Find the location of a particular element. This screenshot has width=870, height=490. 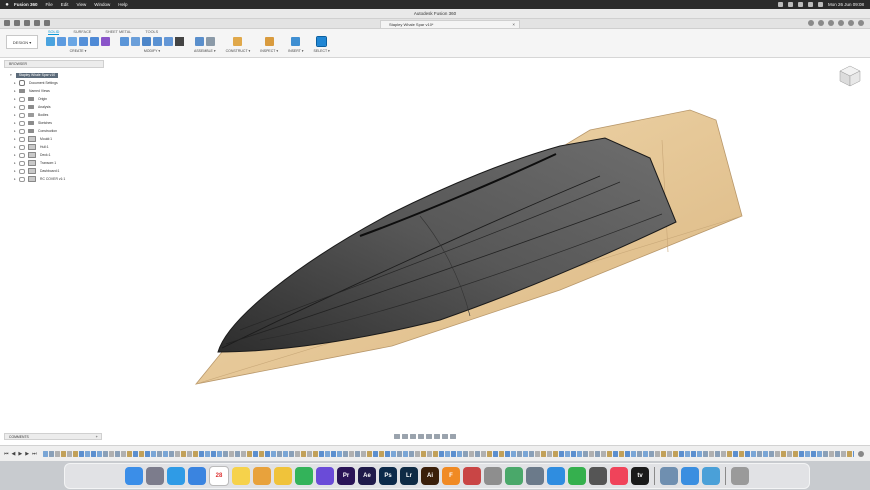

dock-after-effects-icon: Ae is located at coordinates (367, 476).